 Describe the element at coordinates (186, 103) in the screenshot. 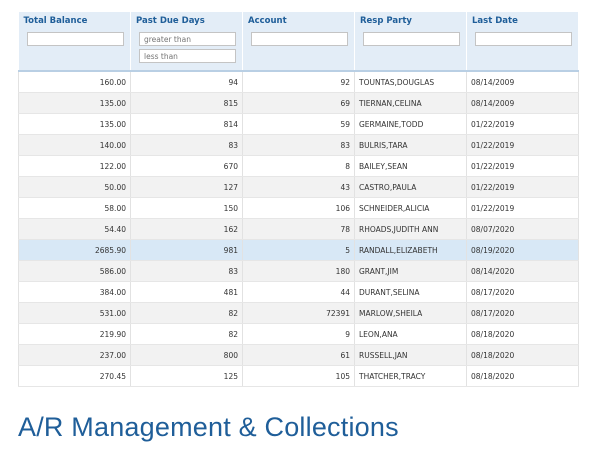

I see `cell-past-due-days: 815` at that location.